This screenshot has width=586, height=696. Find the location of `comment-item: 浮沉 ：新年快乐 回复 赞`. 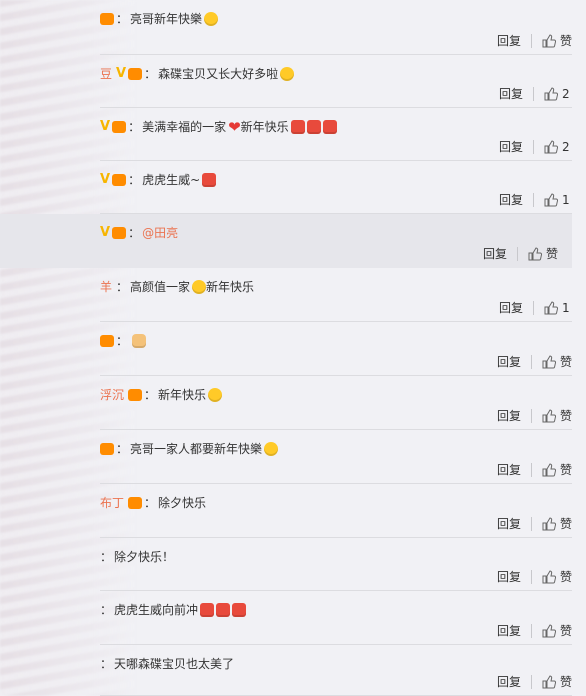

comment-item: 浮沉 ：新年快乐 回复 赞 is located at coordinates (293, 403).